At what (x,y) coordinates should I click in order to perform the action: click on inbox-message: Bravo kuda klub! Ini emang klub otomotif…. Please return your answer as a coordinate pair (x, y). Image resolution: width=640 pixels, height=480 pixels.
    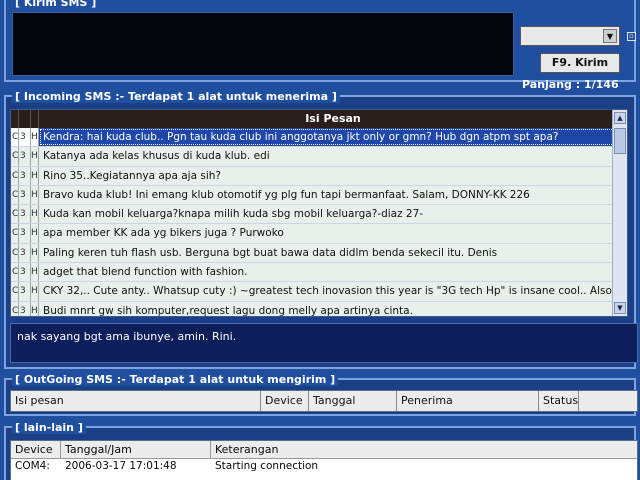
    Looking at the image, I should click on (286, 194).